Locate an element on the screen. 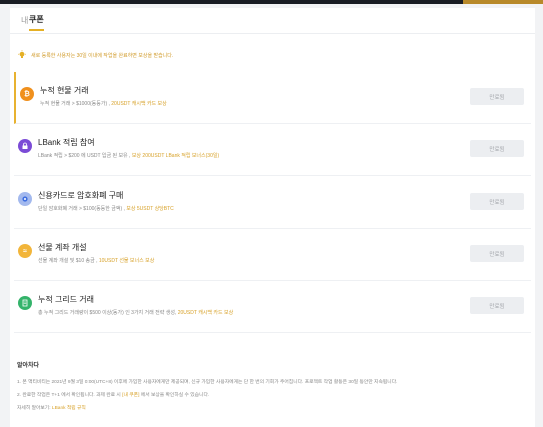 Image resolution: width=543 pixels, height=427 pixels. top-bar-accent is located at coordinates (503, 2).